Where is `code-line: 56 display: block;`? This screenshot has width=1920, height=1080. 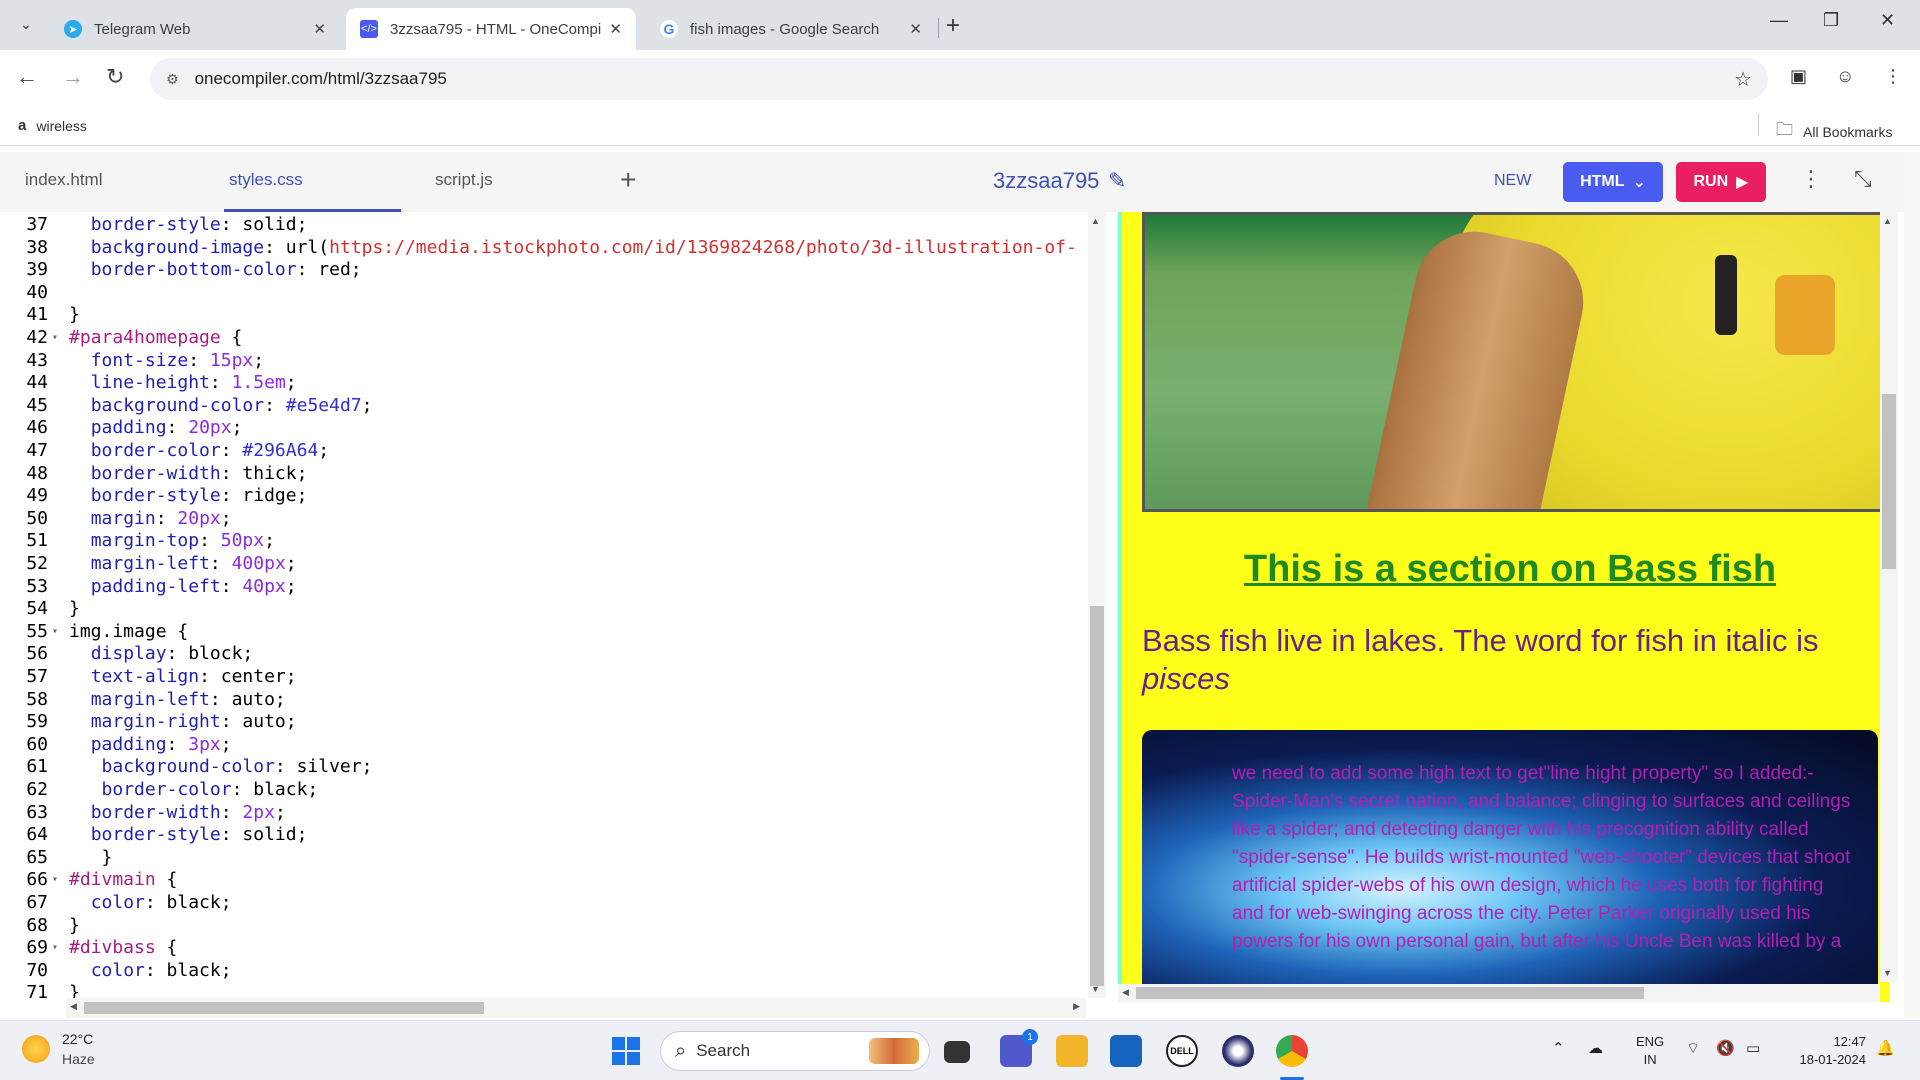
code-line: 56 display: block; is located at coordinates (543, 654).